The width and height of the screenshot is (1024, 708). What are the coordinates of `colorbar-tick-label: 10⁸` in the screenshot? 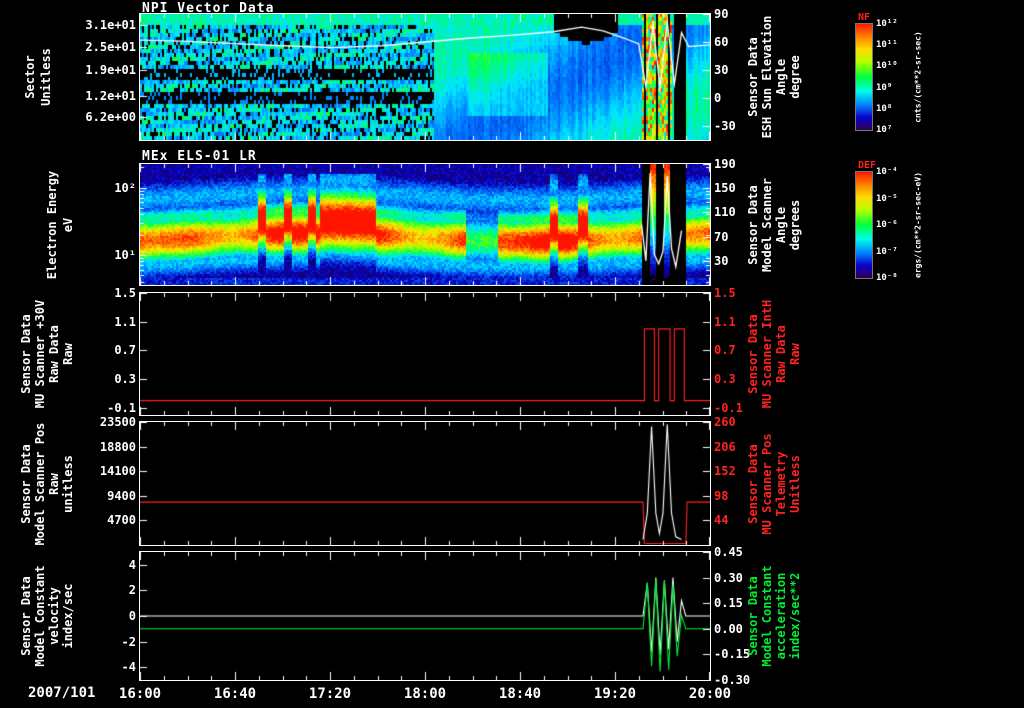 It's located at (884, 108).